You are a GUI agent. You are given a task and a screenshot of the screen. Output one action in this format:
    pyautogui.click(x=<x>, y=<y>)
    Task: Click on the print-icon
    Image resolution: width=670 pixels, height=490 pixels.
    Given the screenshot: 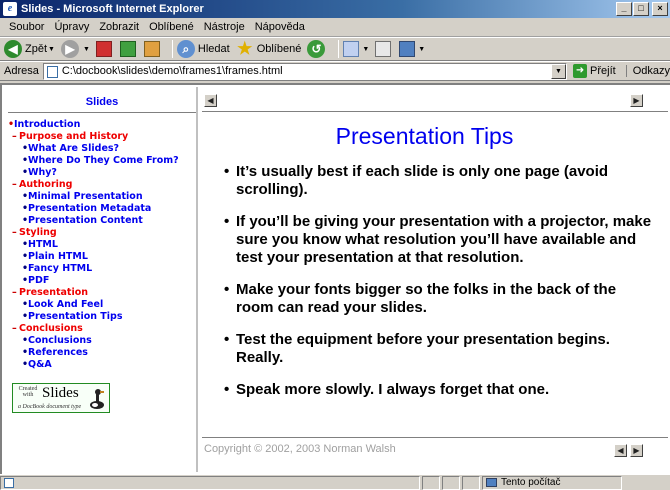 What is the action you would take?
    pyautogui.click(x=383, y=49)
    